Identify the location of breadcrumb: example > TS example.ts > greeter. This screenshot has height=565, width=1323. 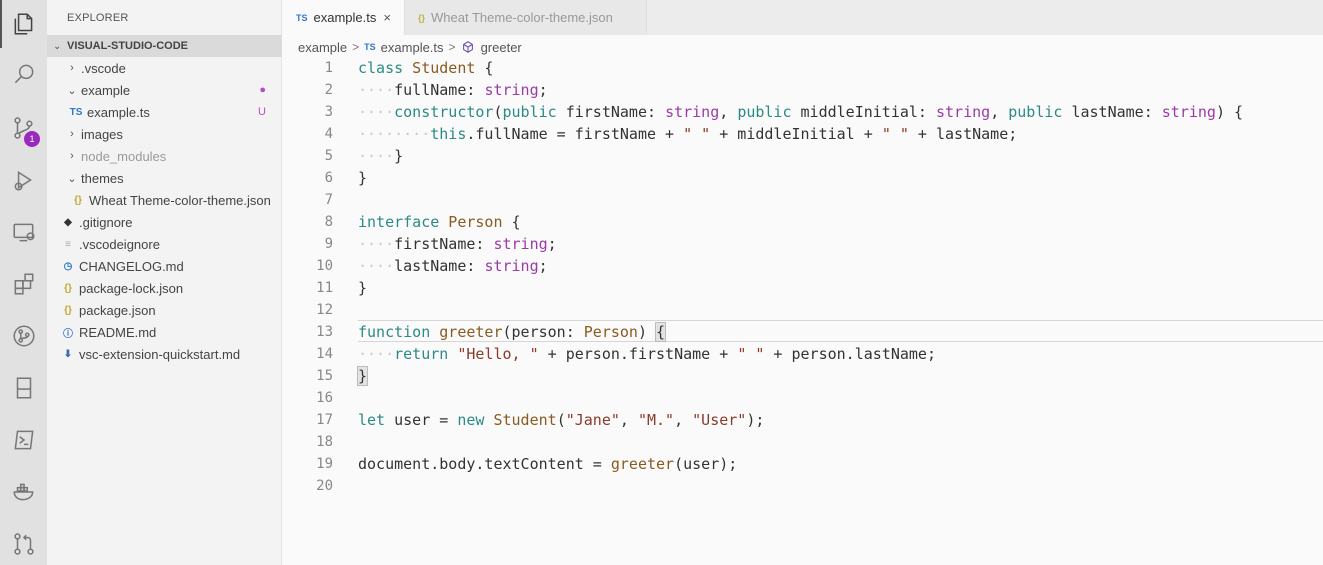
(410, 47).